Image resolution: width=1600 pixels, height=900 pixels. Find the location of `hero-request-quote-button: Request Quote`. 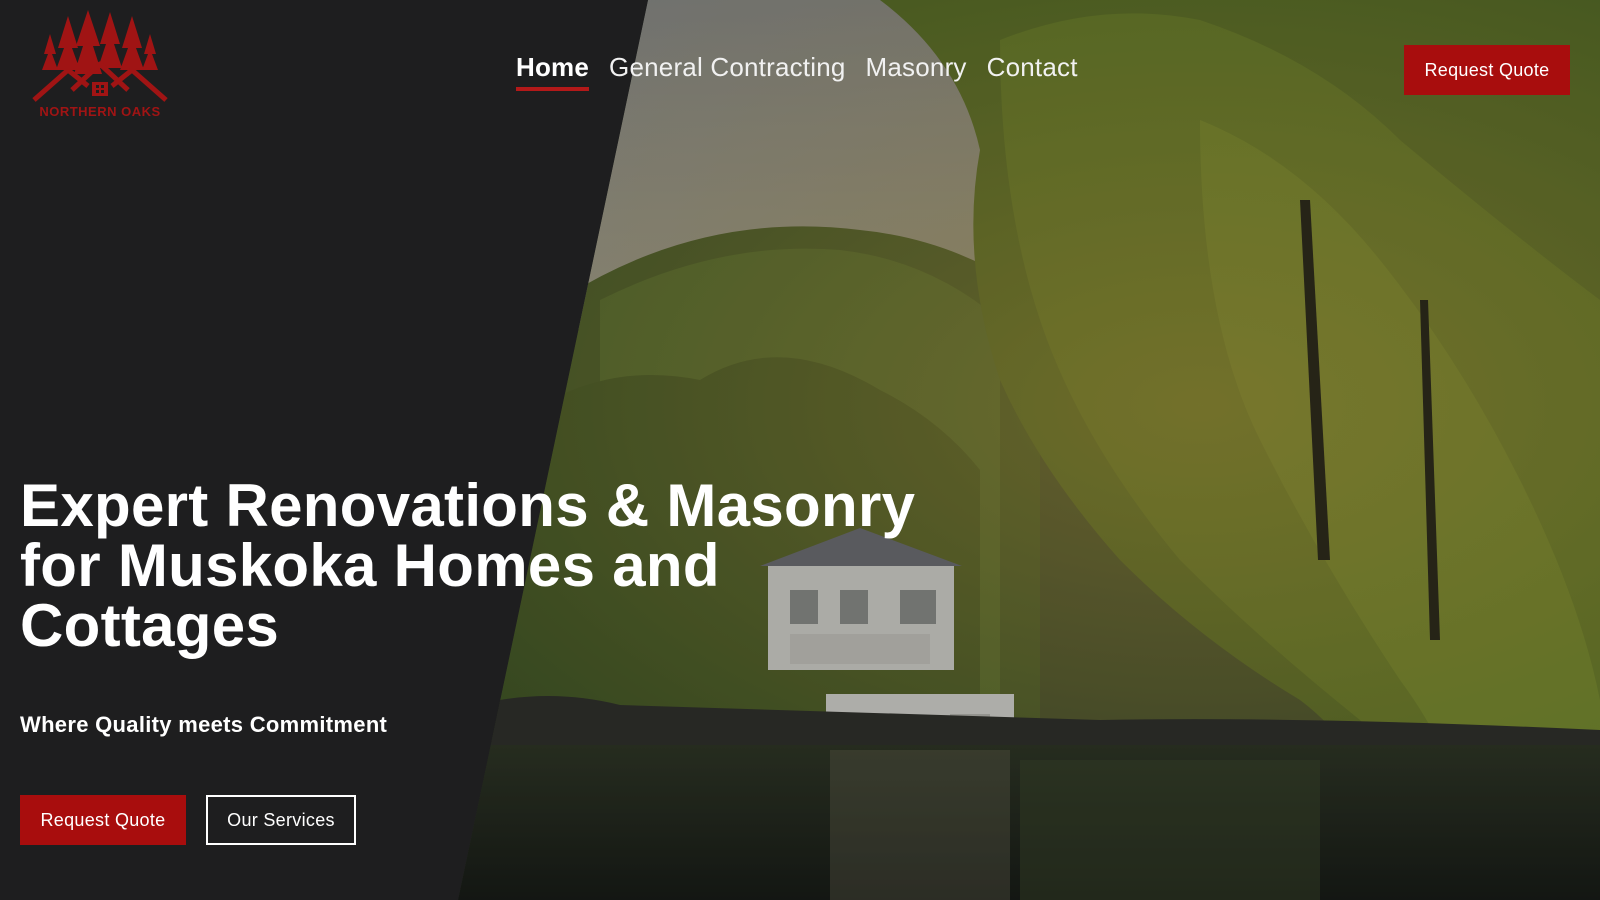

hero-request-quote-button: Request Quote is located at coordinates (103, 820).